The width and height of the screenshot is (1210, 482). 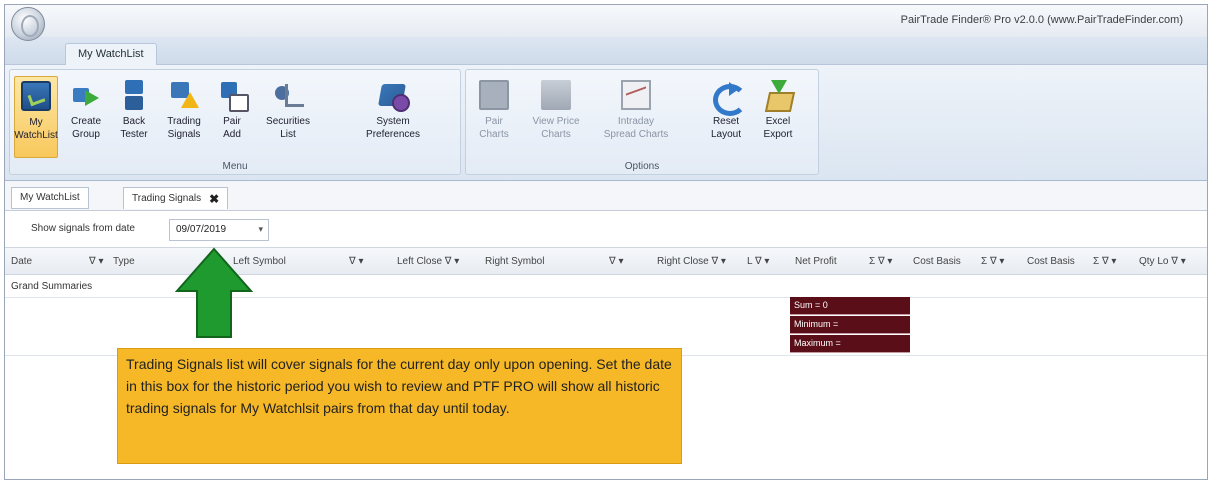 What do you see at coordinates (636, 95) in the screenshot?
I see `intraday-spread-charts-icon` at bounding box center [636, 95].